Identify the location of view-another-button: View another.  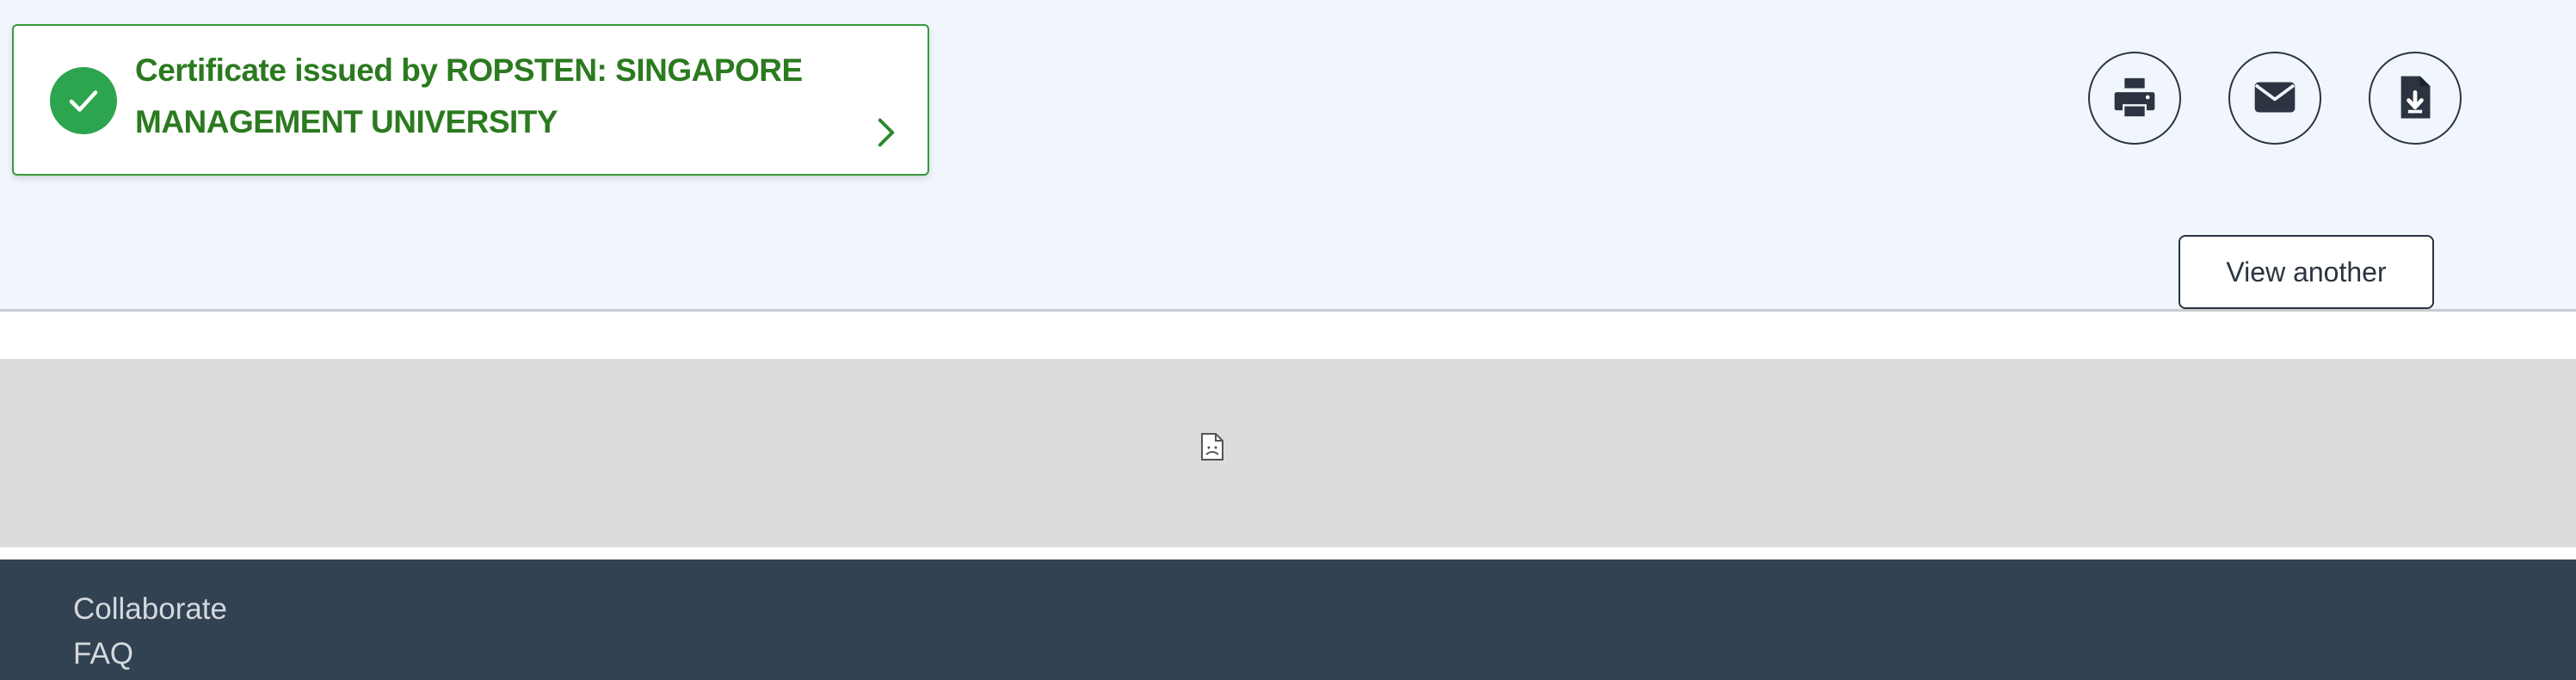
(2306, 272).